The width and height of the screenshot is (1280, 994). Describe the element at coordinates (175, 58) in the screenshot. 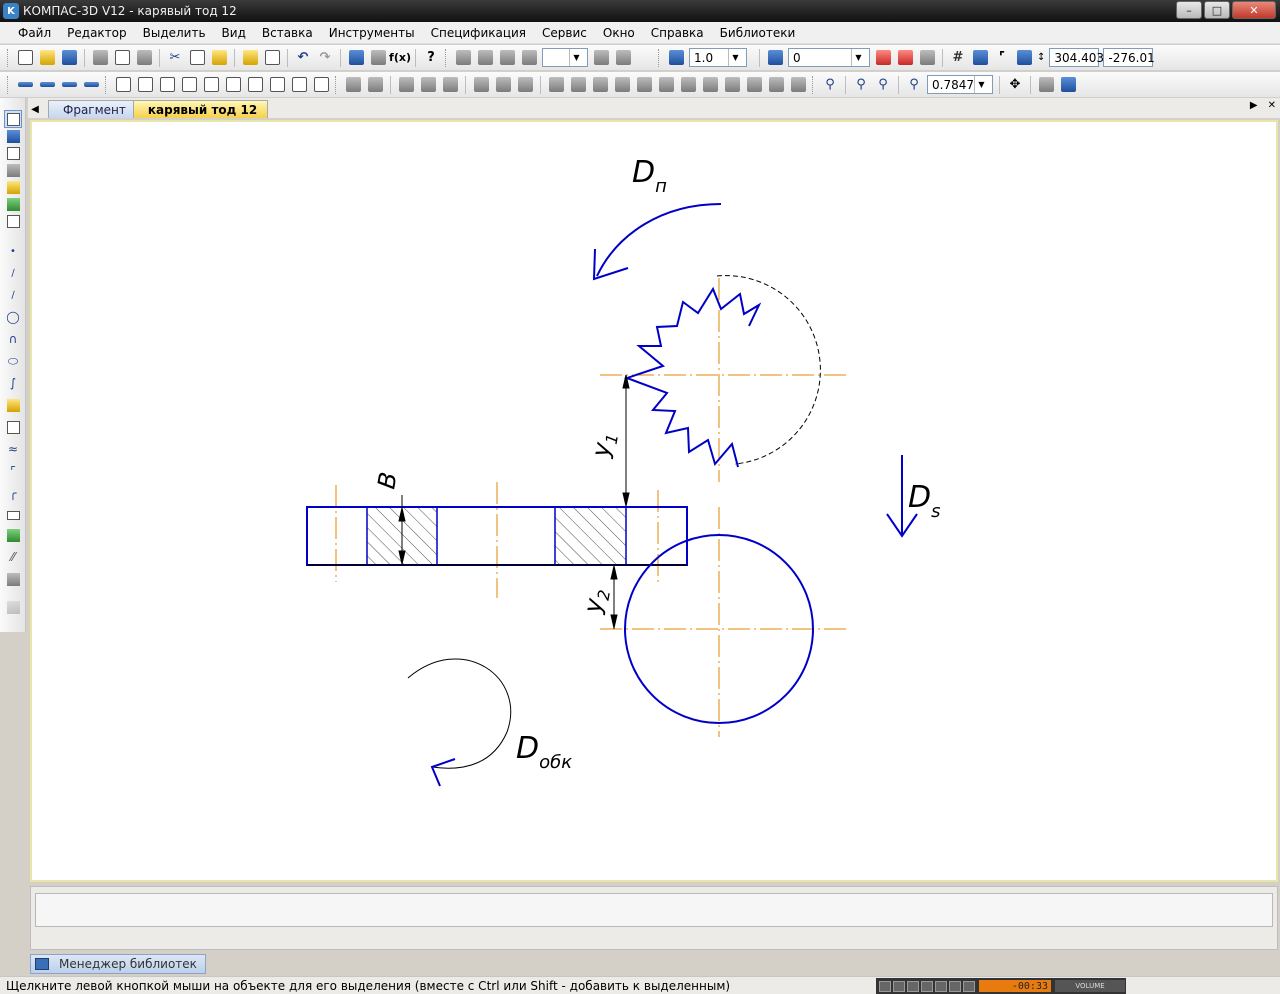

I see `cut-button: ✂` at that location.